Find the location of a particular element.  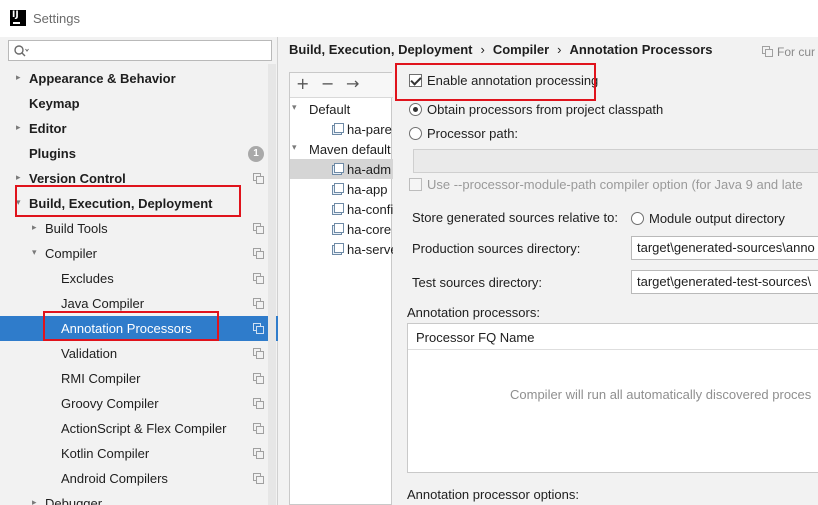

sidebar-item-label: Validation is located at coordinates (89, 353).